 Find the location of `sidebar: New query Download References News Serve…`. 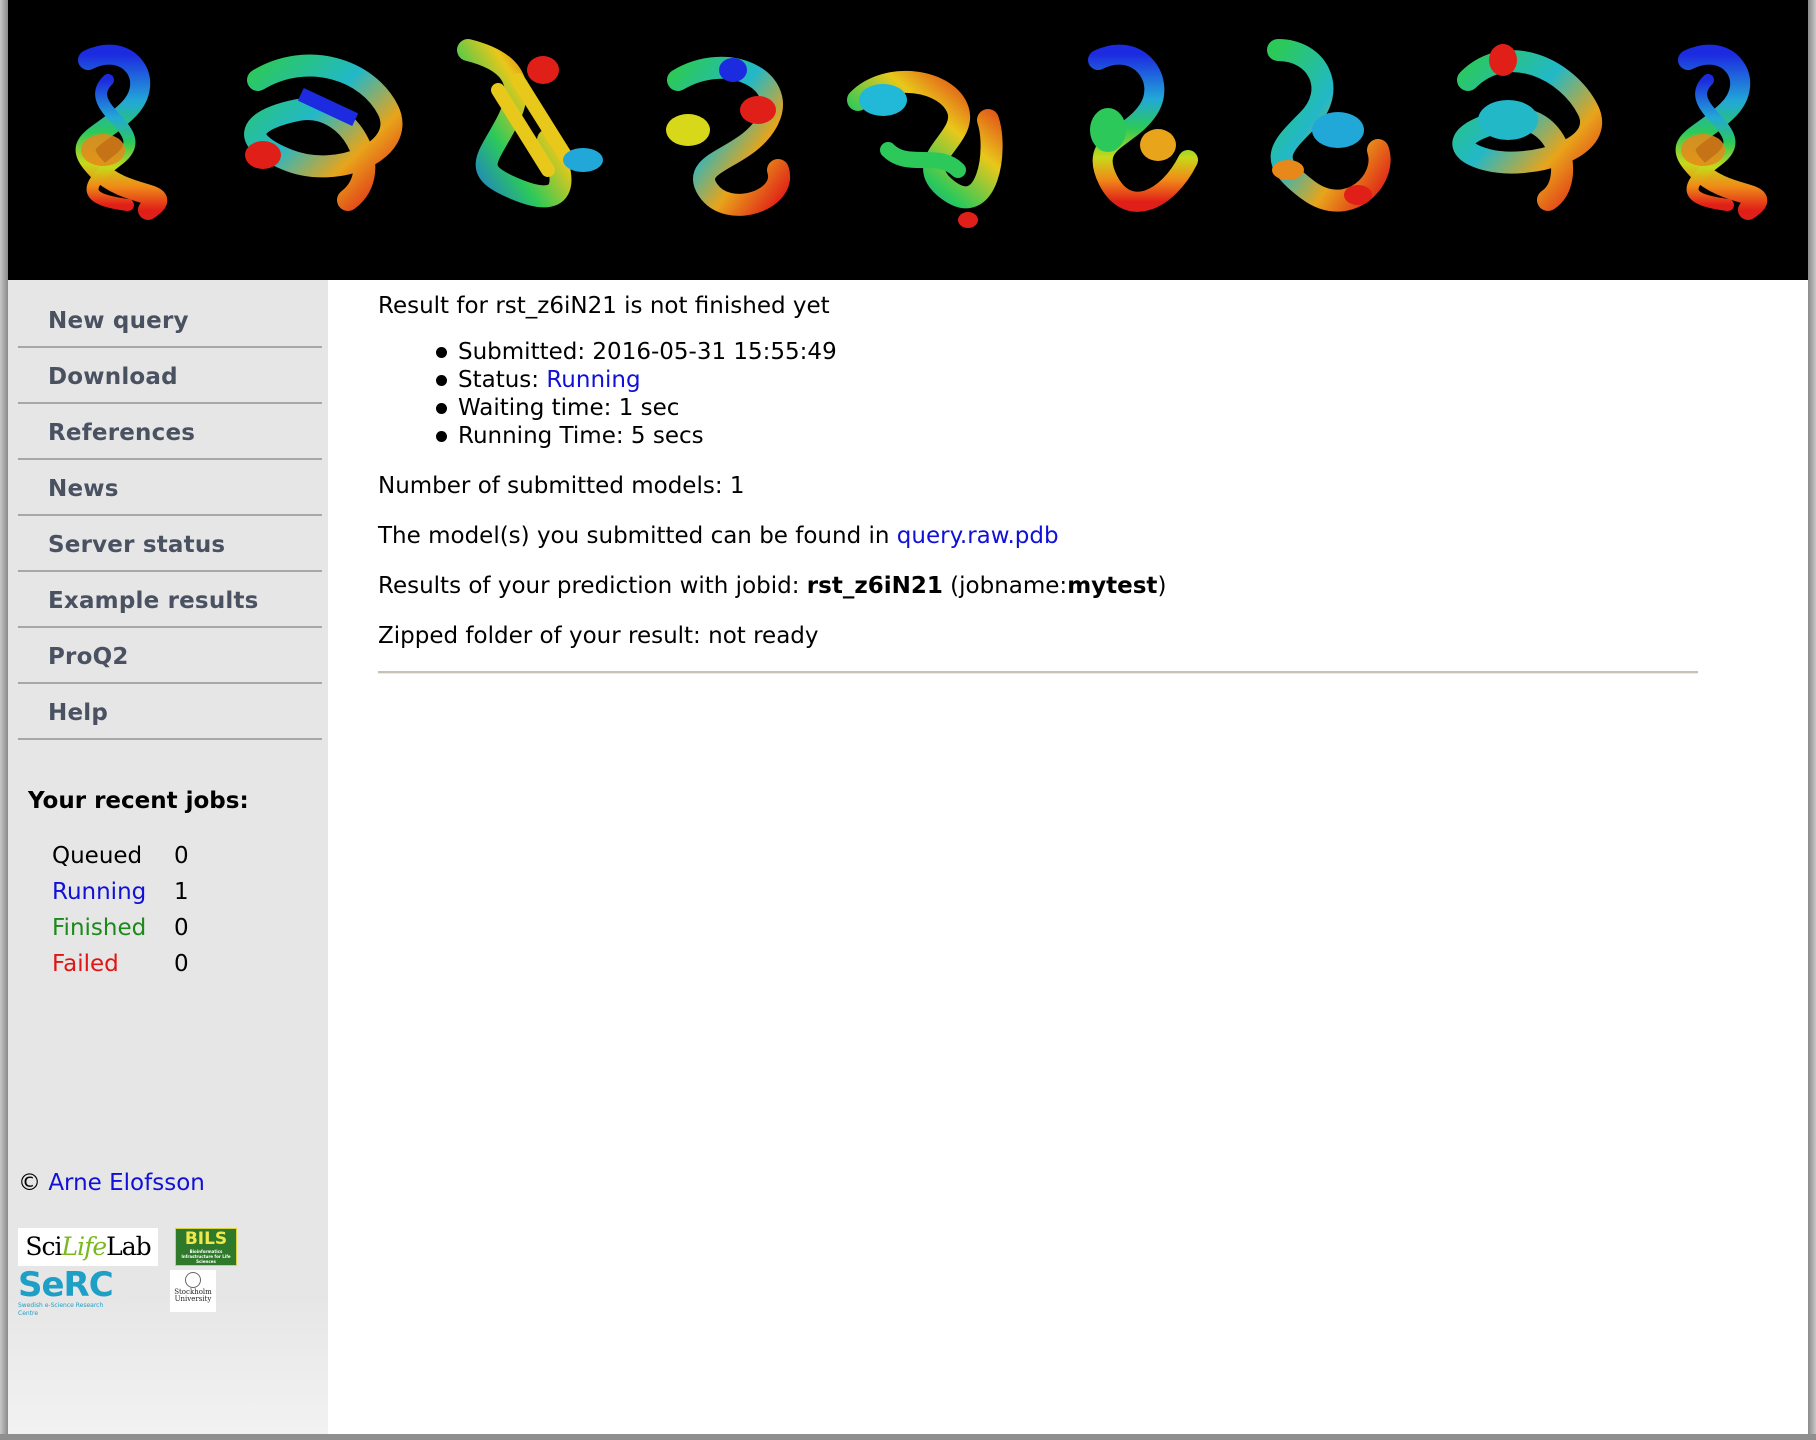

sidebar: New query Download References News Serve… is located at coordinates (168, 857).